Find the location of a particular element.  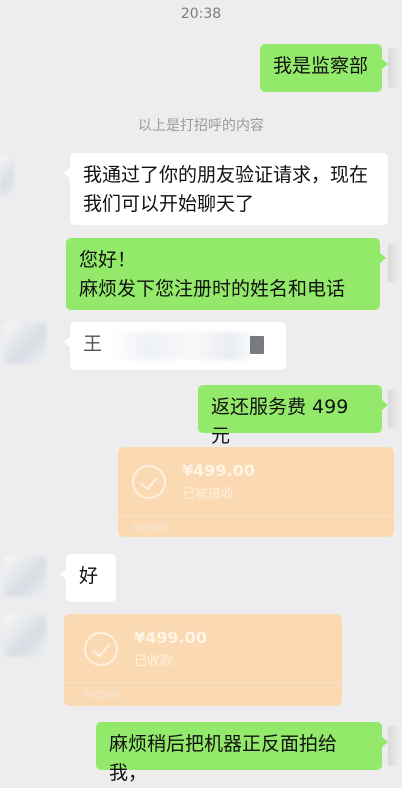

message-text: 返还服务费 499 元 is located at coordinates (280, 421).